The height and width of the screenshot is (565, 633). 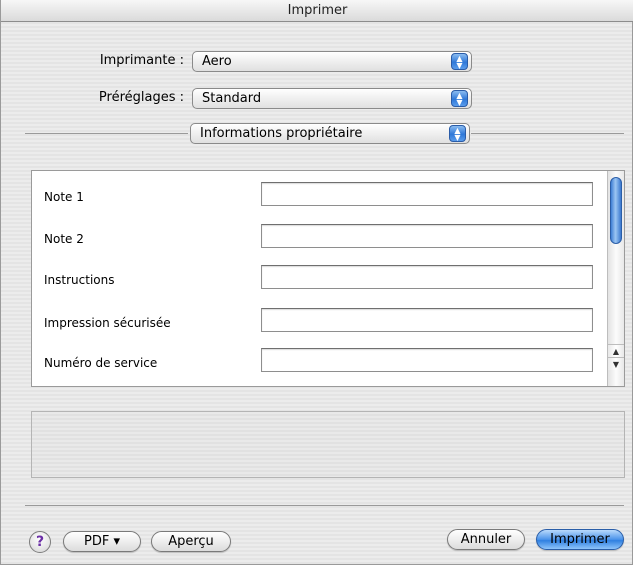 What do you see at coordinates (141, 97) in the screenshot?
I see `presets-label: Préréglages :` at bounding box center [141, 97].